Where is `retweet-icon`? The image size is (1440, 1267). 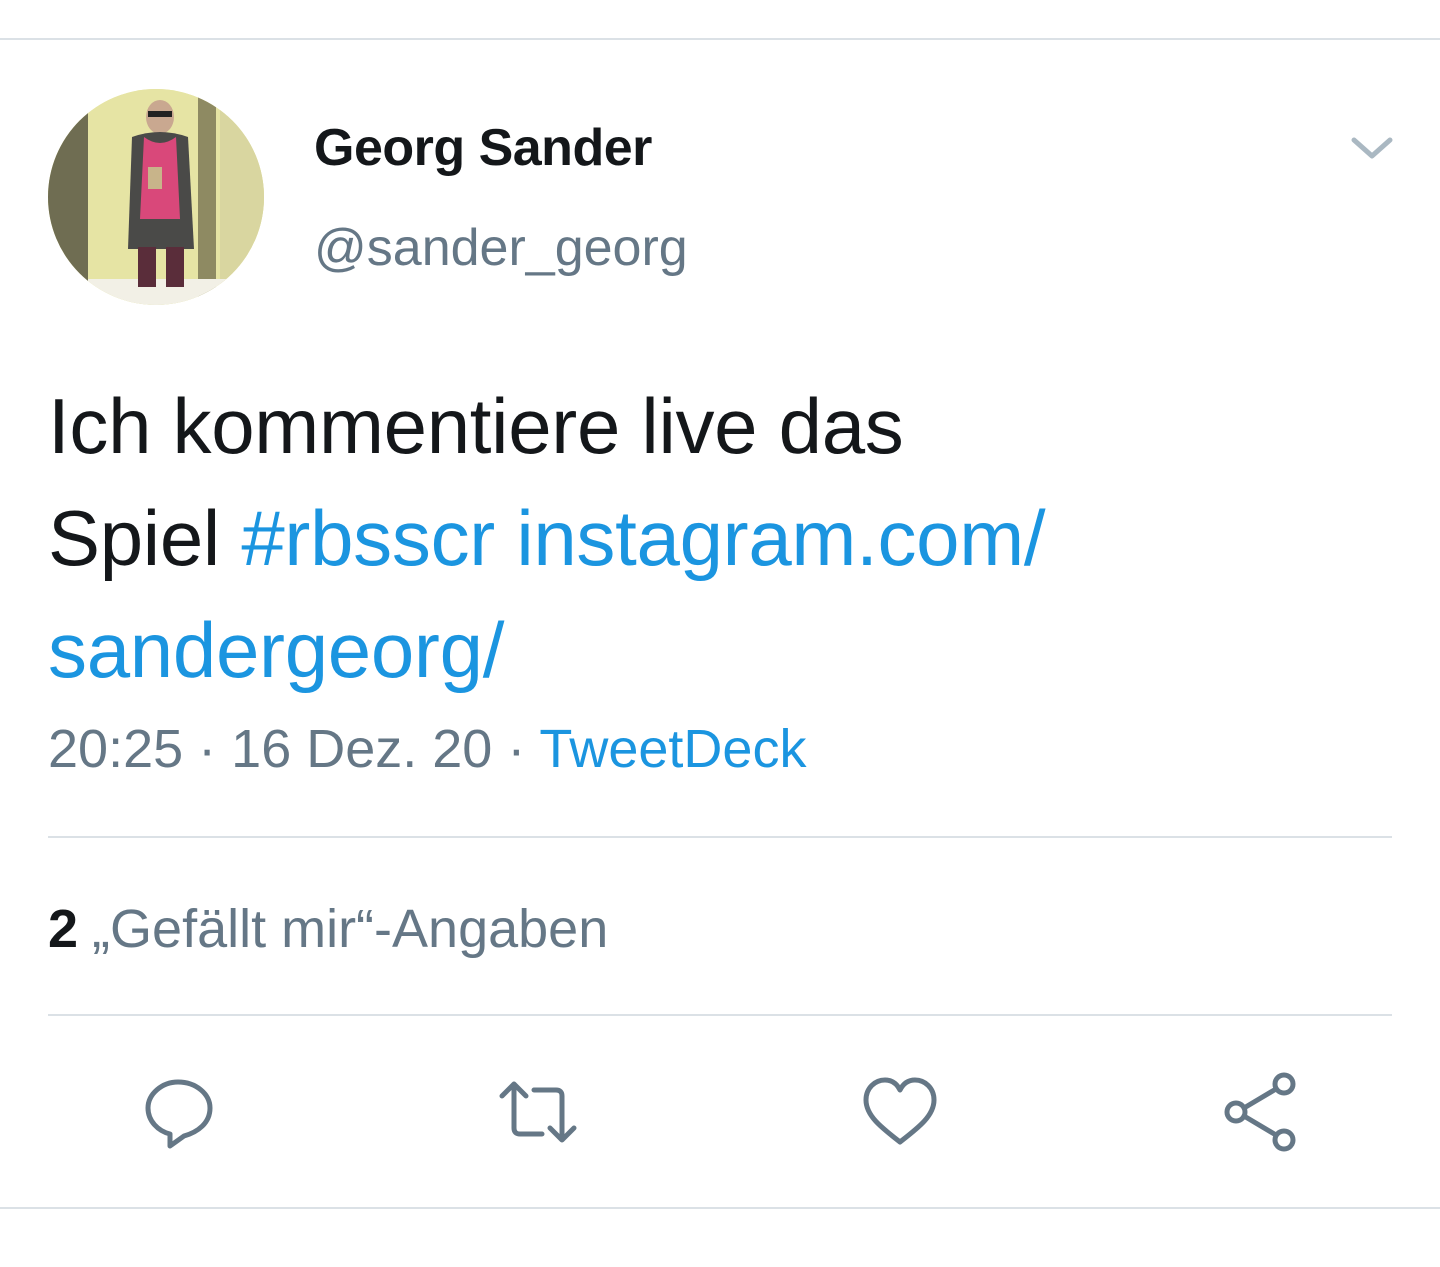 retweet-icon is located at coordinates (538, 1112).